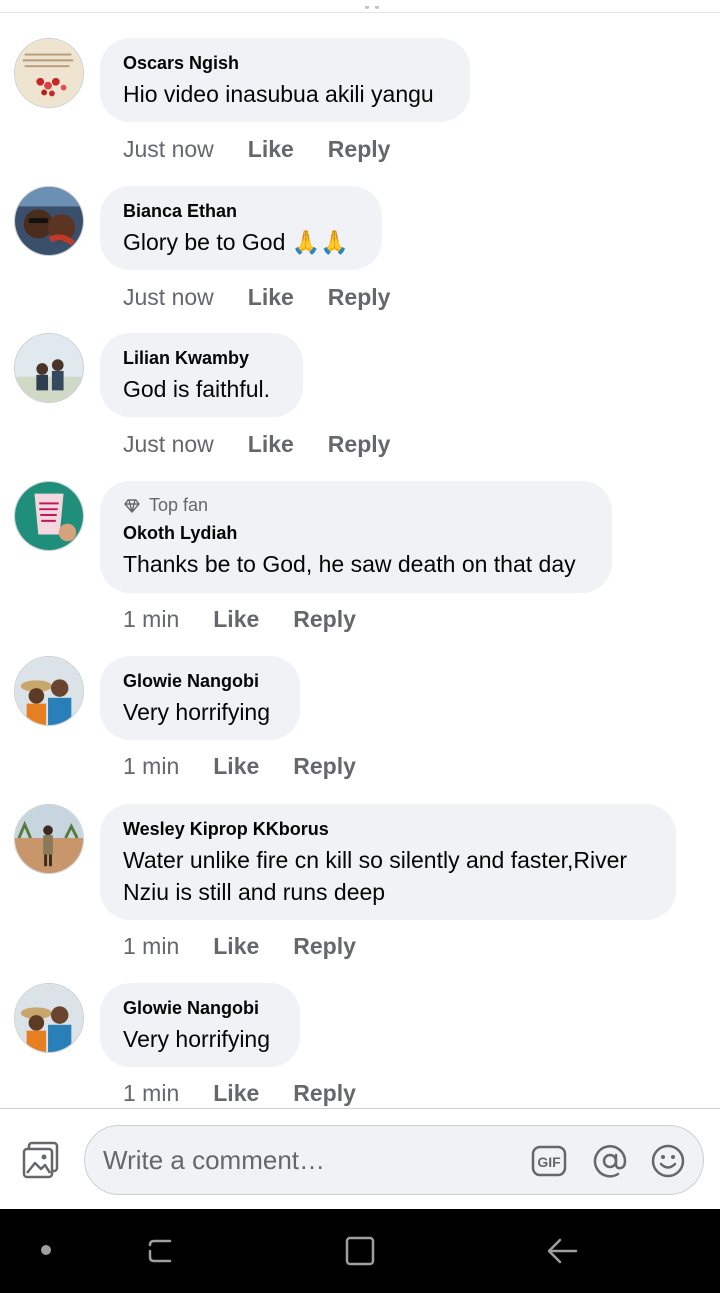 The image size is (720, 1293). What do you see at coordinates (356, 505) in the screenshot?
I see `top-fan-badge: Top fan` at bounding box center [356, 505].